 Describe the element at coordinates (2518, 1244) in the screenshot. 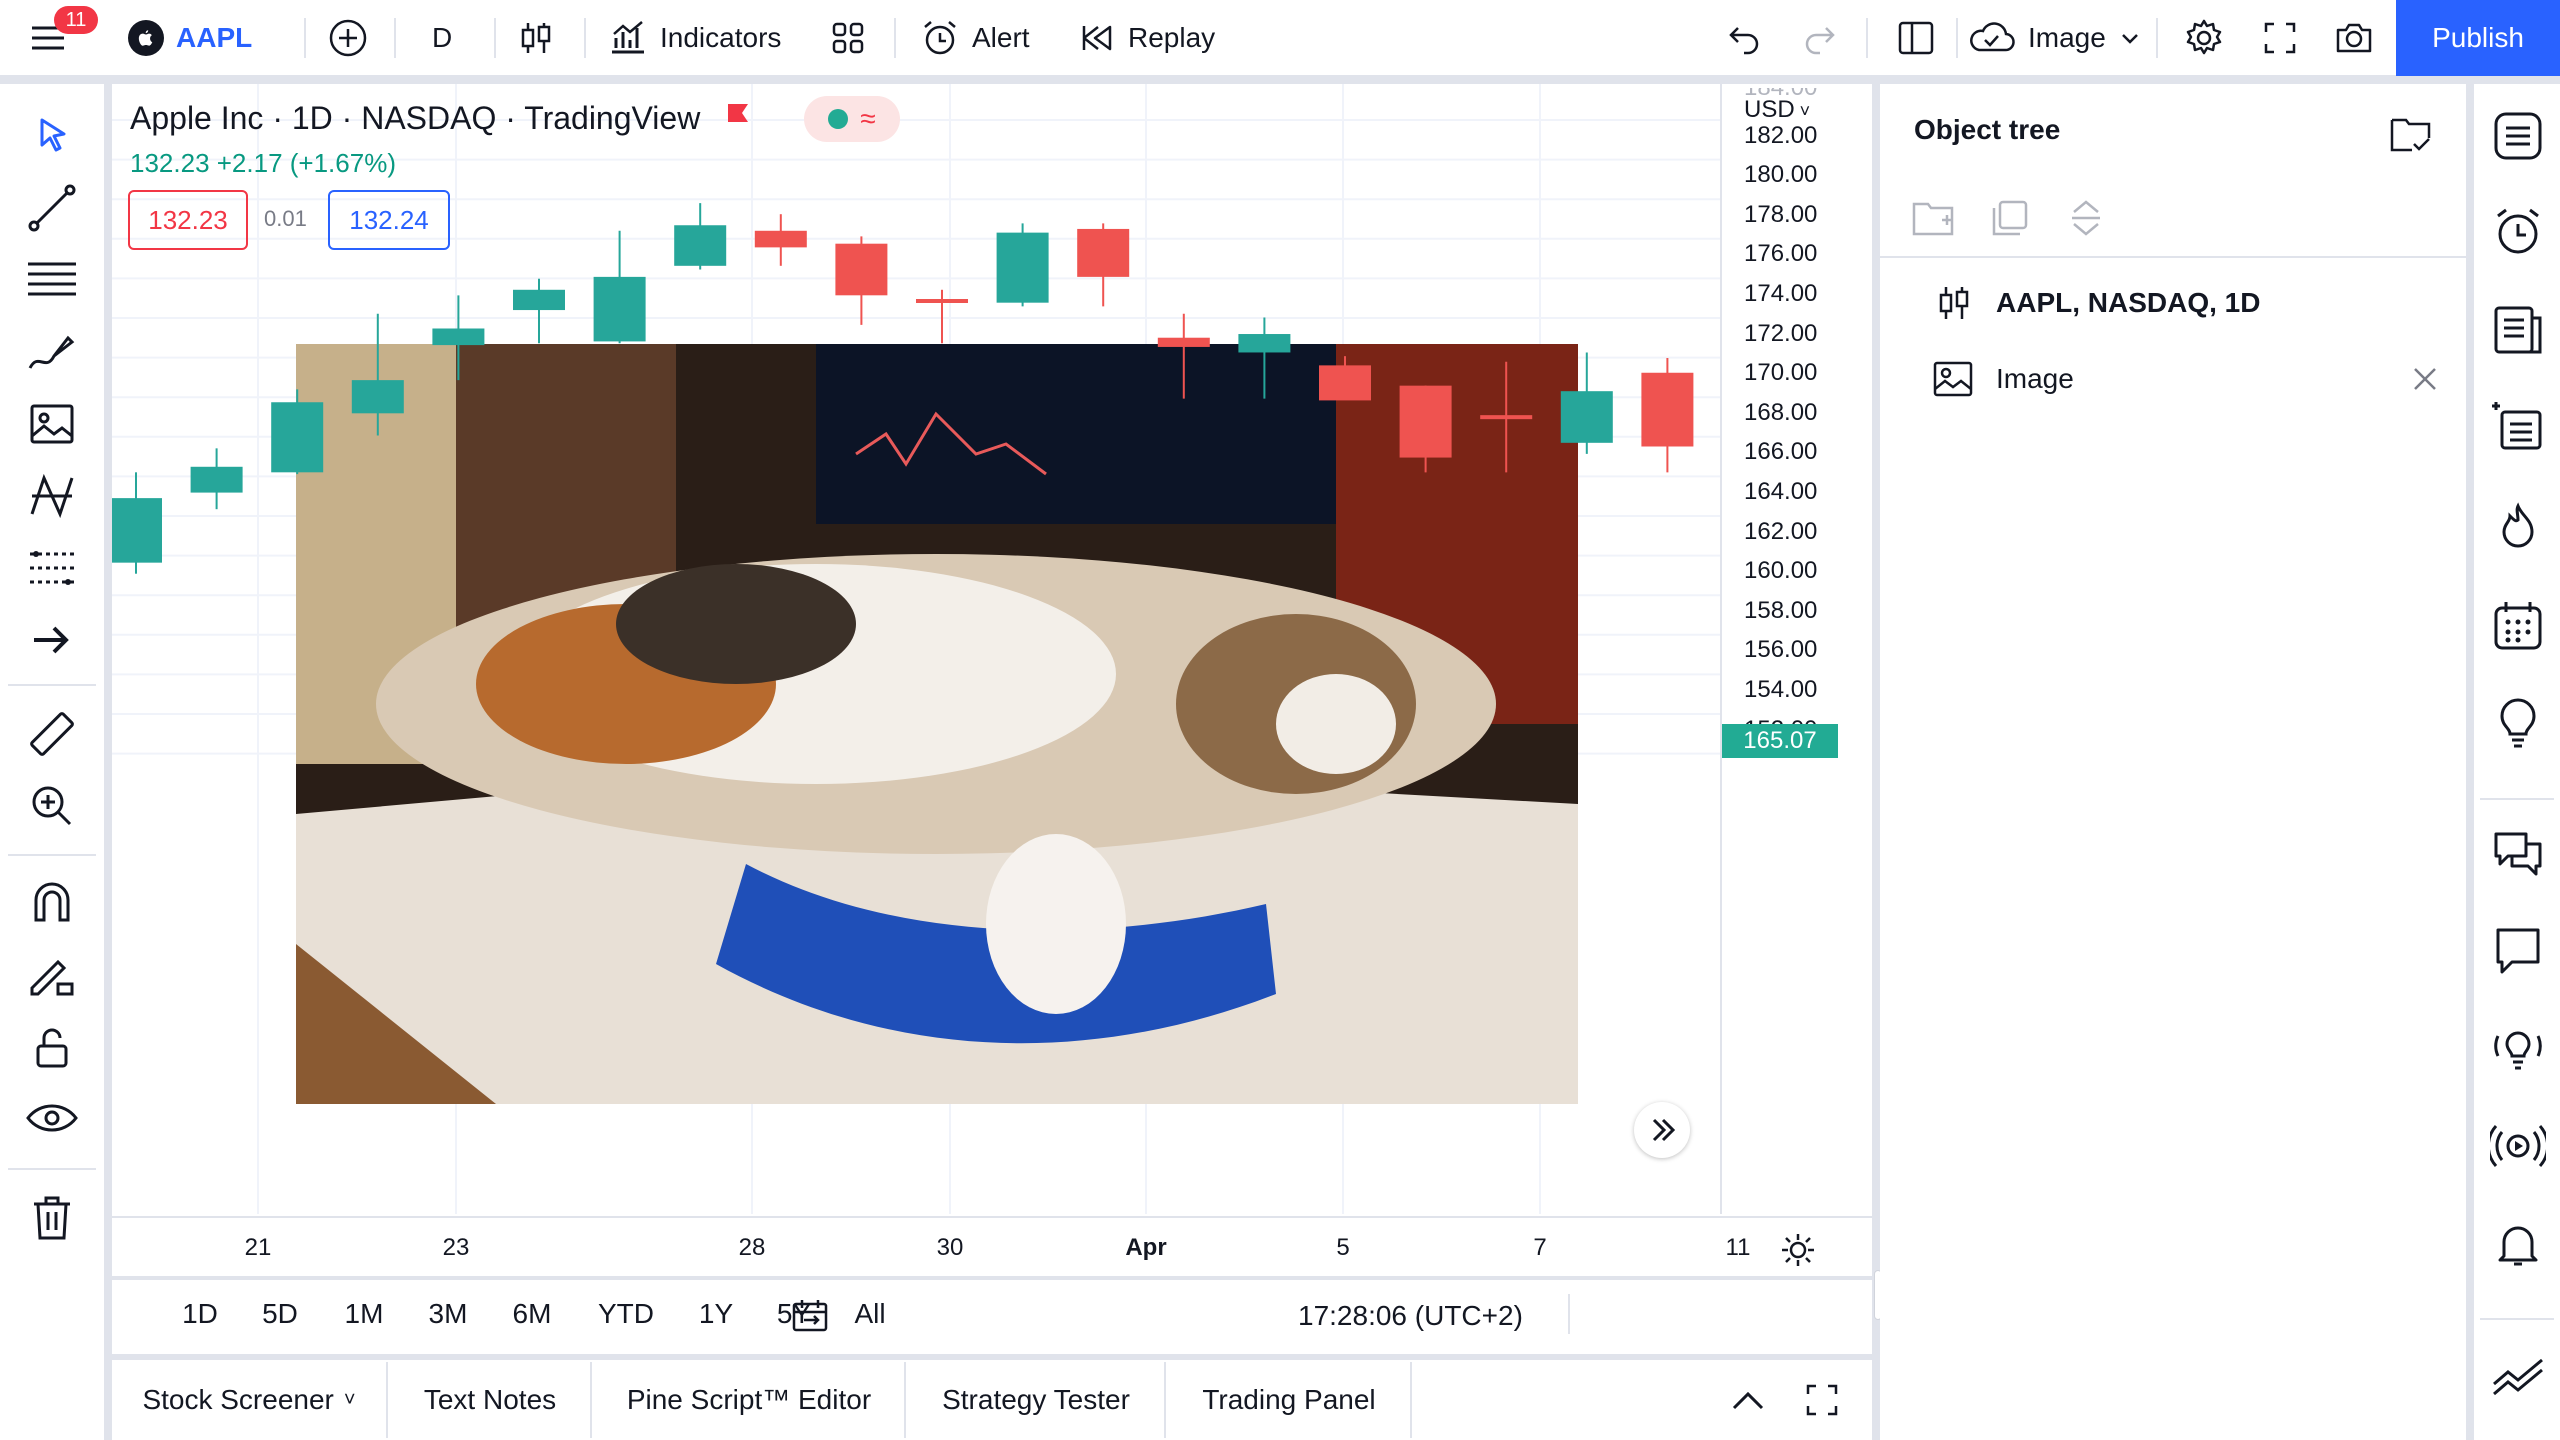

I see `notifications-bell-icon` at that location.